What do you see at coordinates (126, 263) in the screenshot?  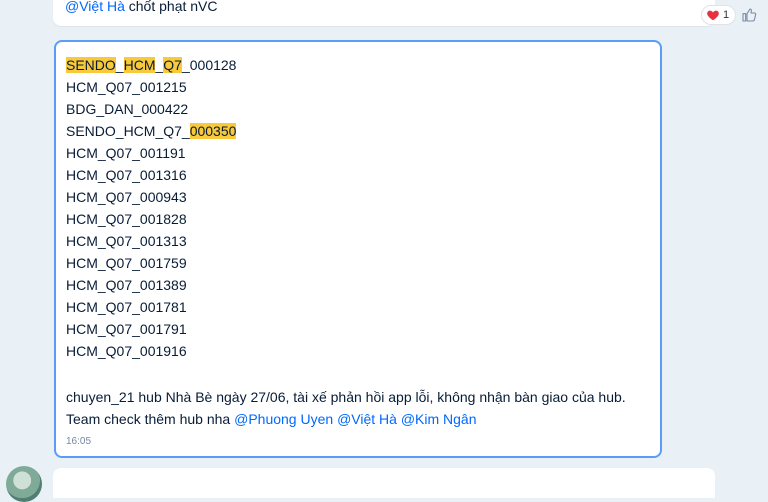 I see `code-text: HCM_Q07_001759` at bounding box center [126, 263].